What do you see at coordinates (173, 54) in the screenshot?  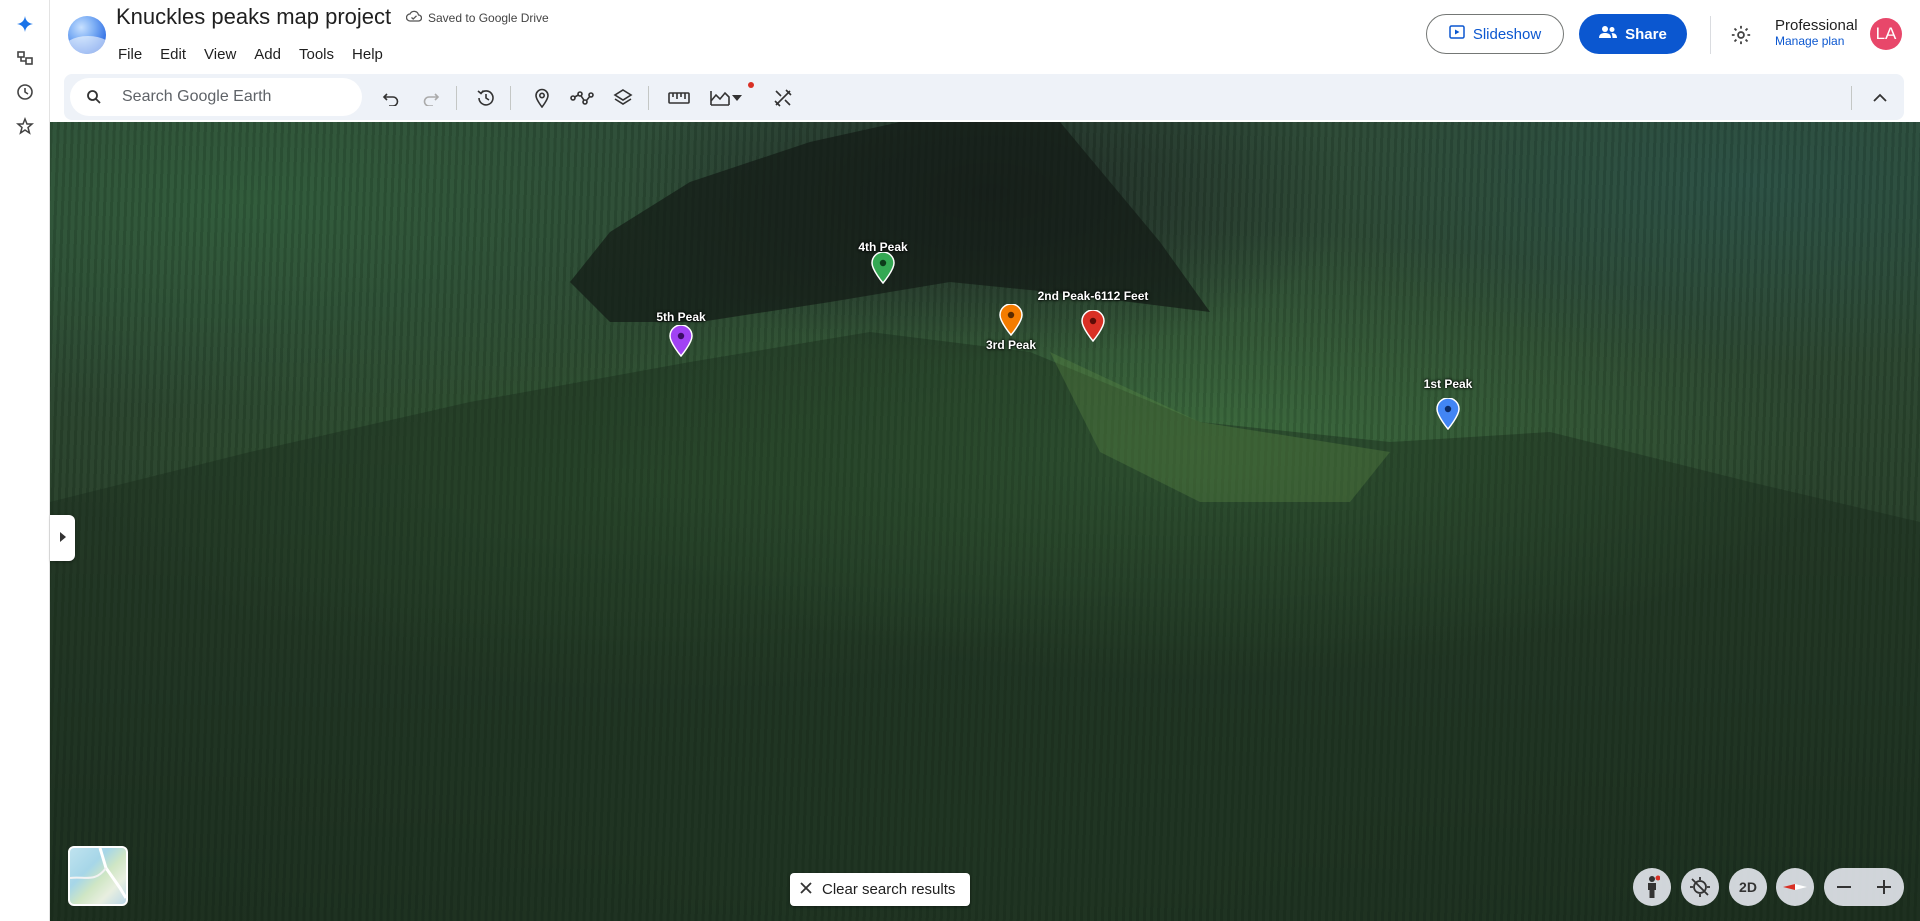 I see `menu-edit: Edit` at bounding box center [173, 54].